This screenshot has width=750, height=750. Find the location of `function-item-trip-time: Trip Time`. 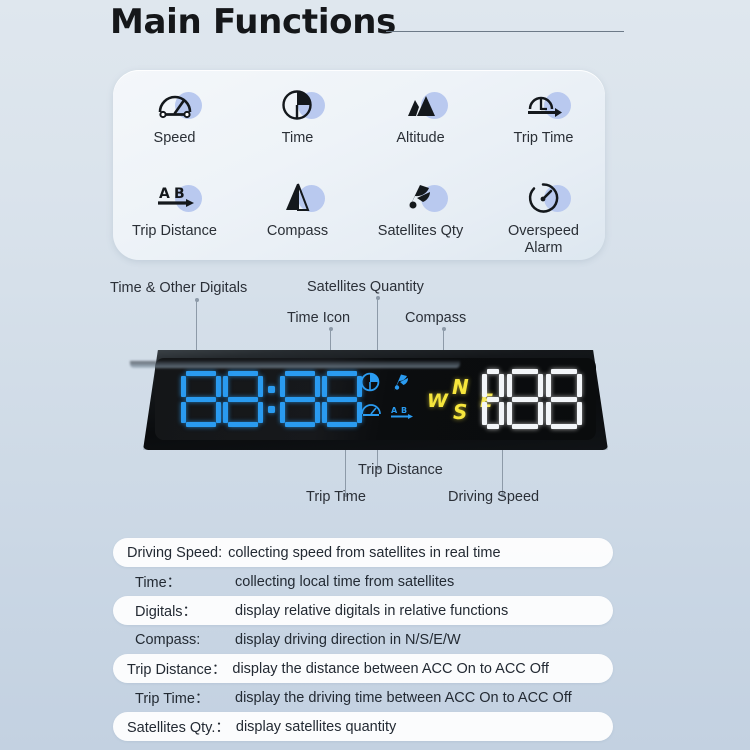

function-item-trip-time: Trip Time is located at coordinates (543, 115).